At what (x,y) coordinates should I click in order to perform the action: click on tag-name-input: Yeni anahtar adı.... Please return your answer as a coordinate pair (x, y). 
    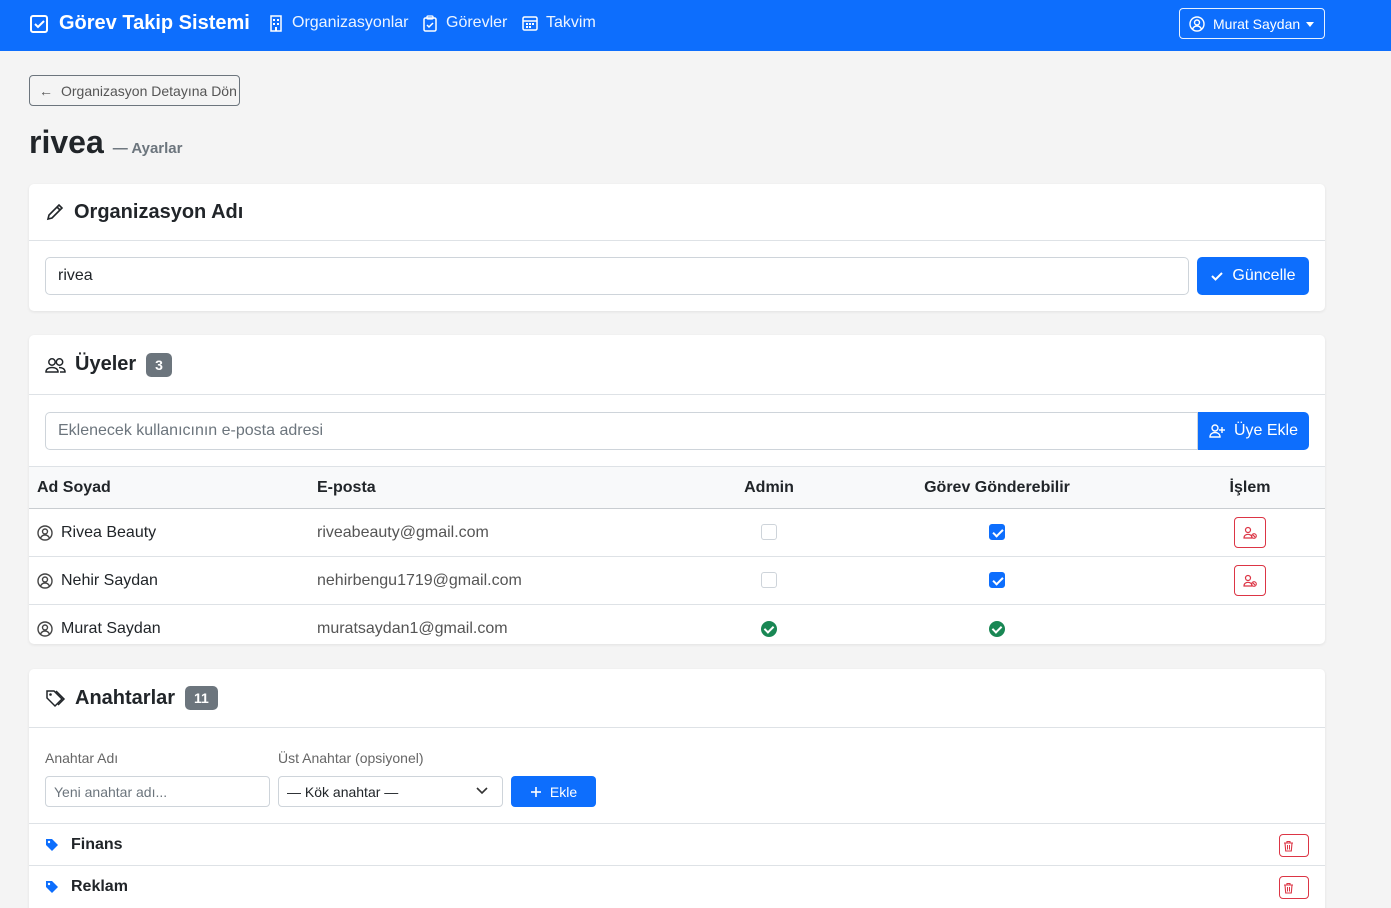
    Looking at the image, I should click on (157, 791).